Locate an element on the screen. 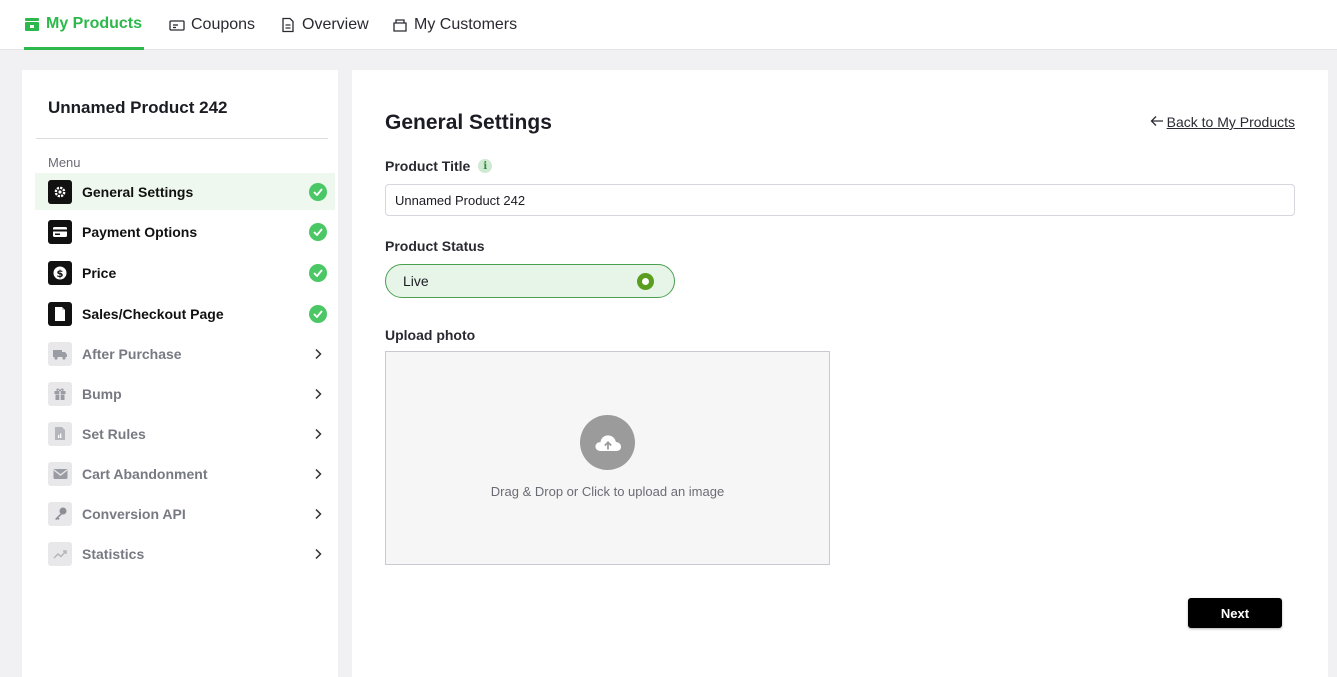  sidebar-item-label: Price is located at coordinates (99, 272).